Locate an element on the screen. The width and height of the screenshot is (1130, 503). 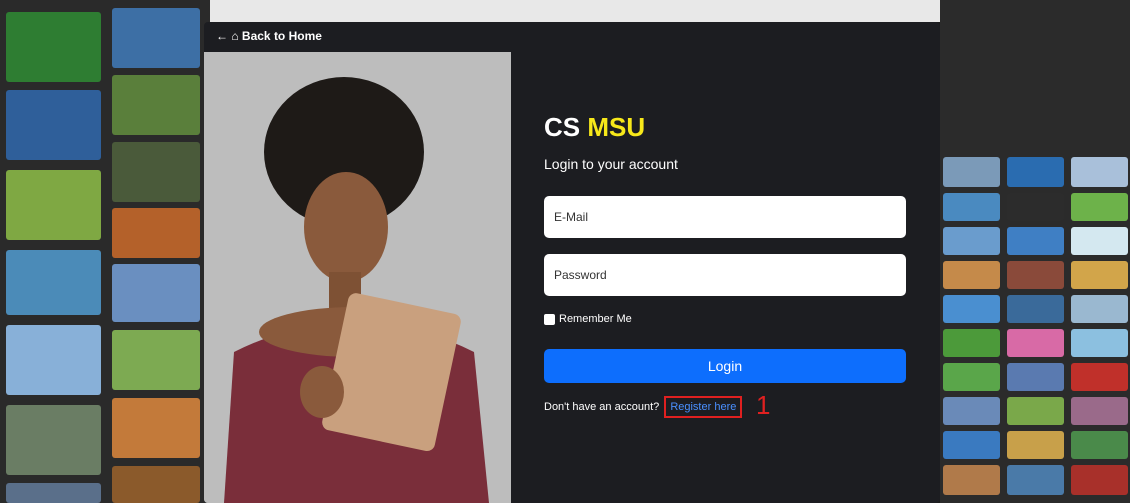
email-field is located at coordinates (725, 217).